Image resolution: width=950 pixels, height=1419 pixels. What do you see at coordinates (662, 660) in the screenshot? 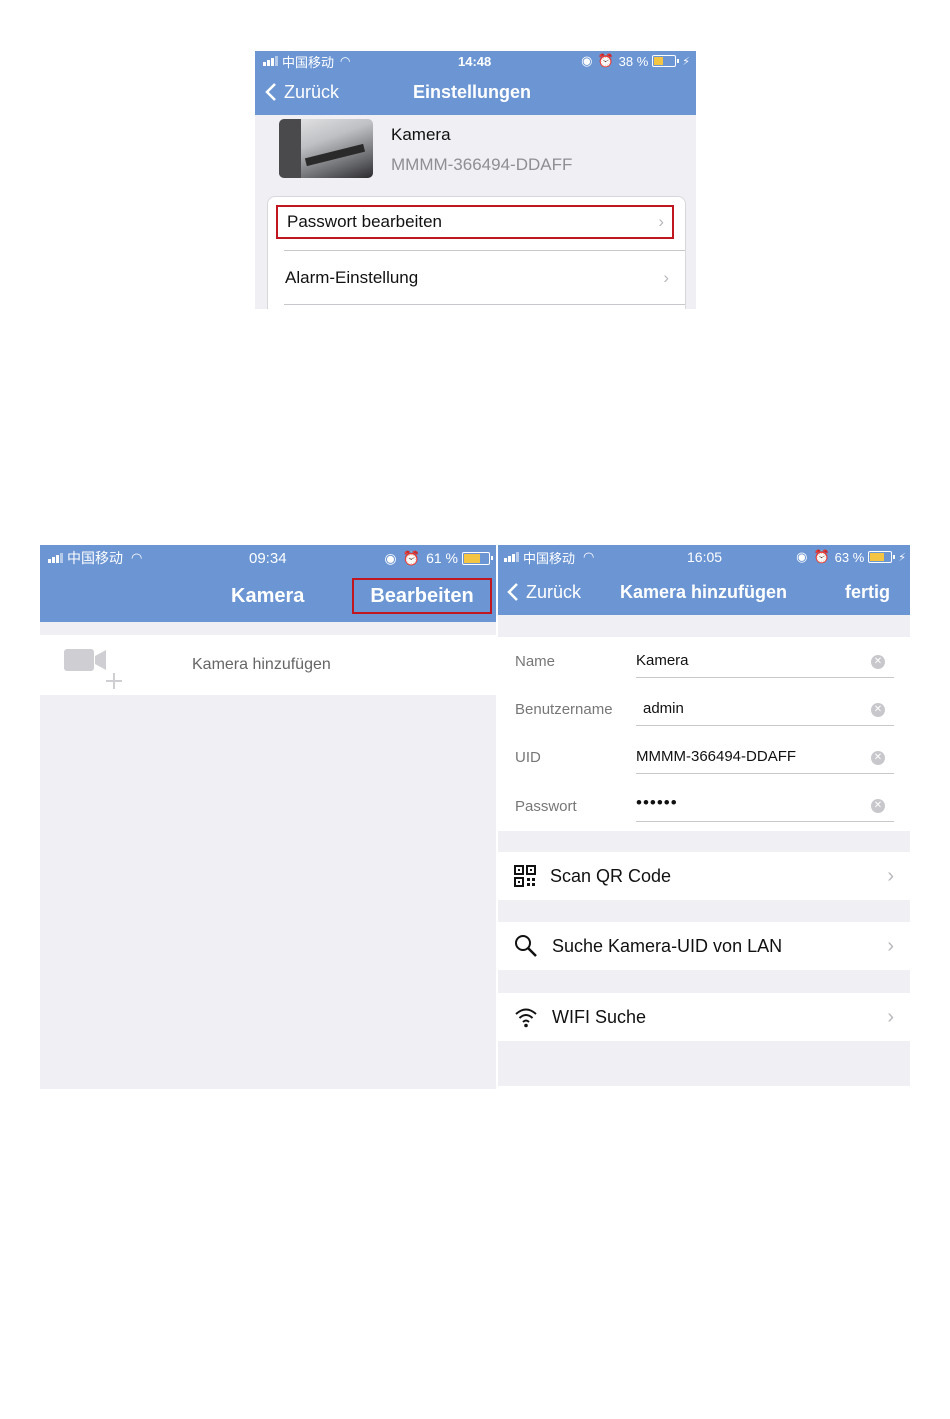
I see `name-field: Kamera` at bounding box center [662, 660].